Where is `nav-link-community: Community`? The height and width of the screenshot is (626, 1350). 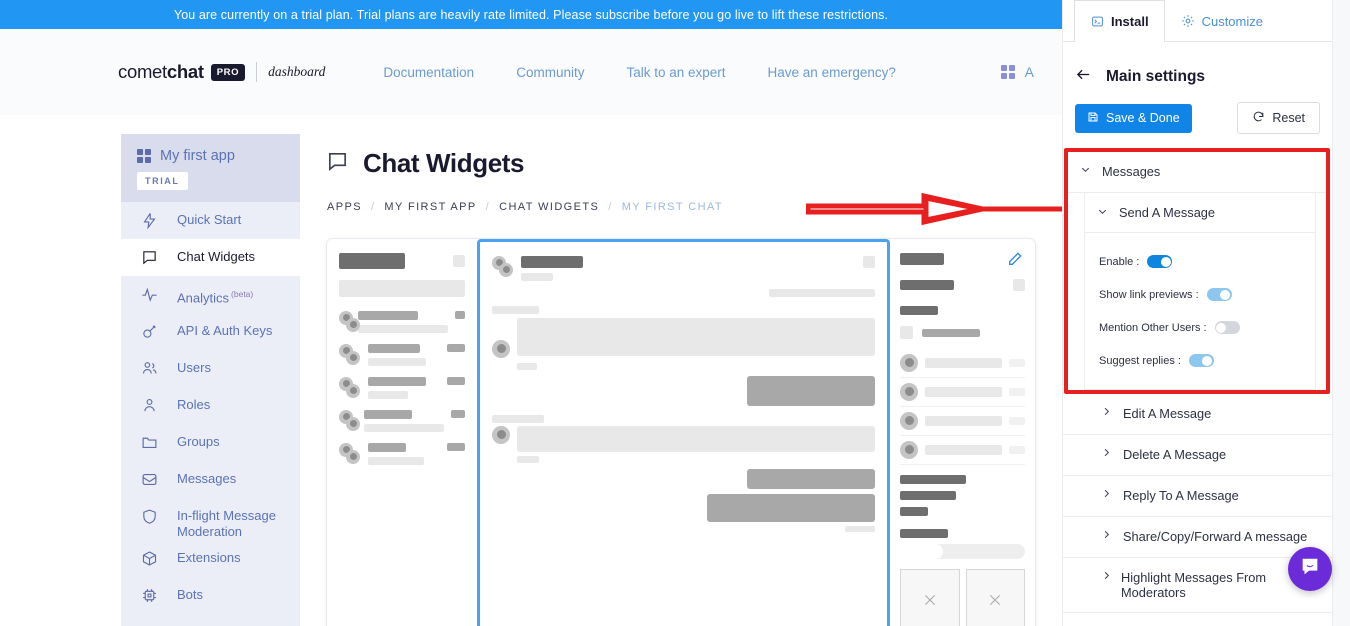
nav-link-community: Community is located at coordinates (550, 72).